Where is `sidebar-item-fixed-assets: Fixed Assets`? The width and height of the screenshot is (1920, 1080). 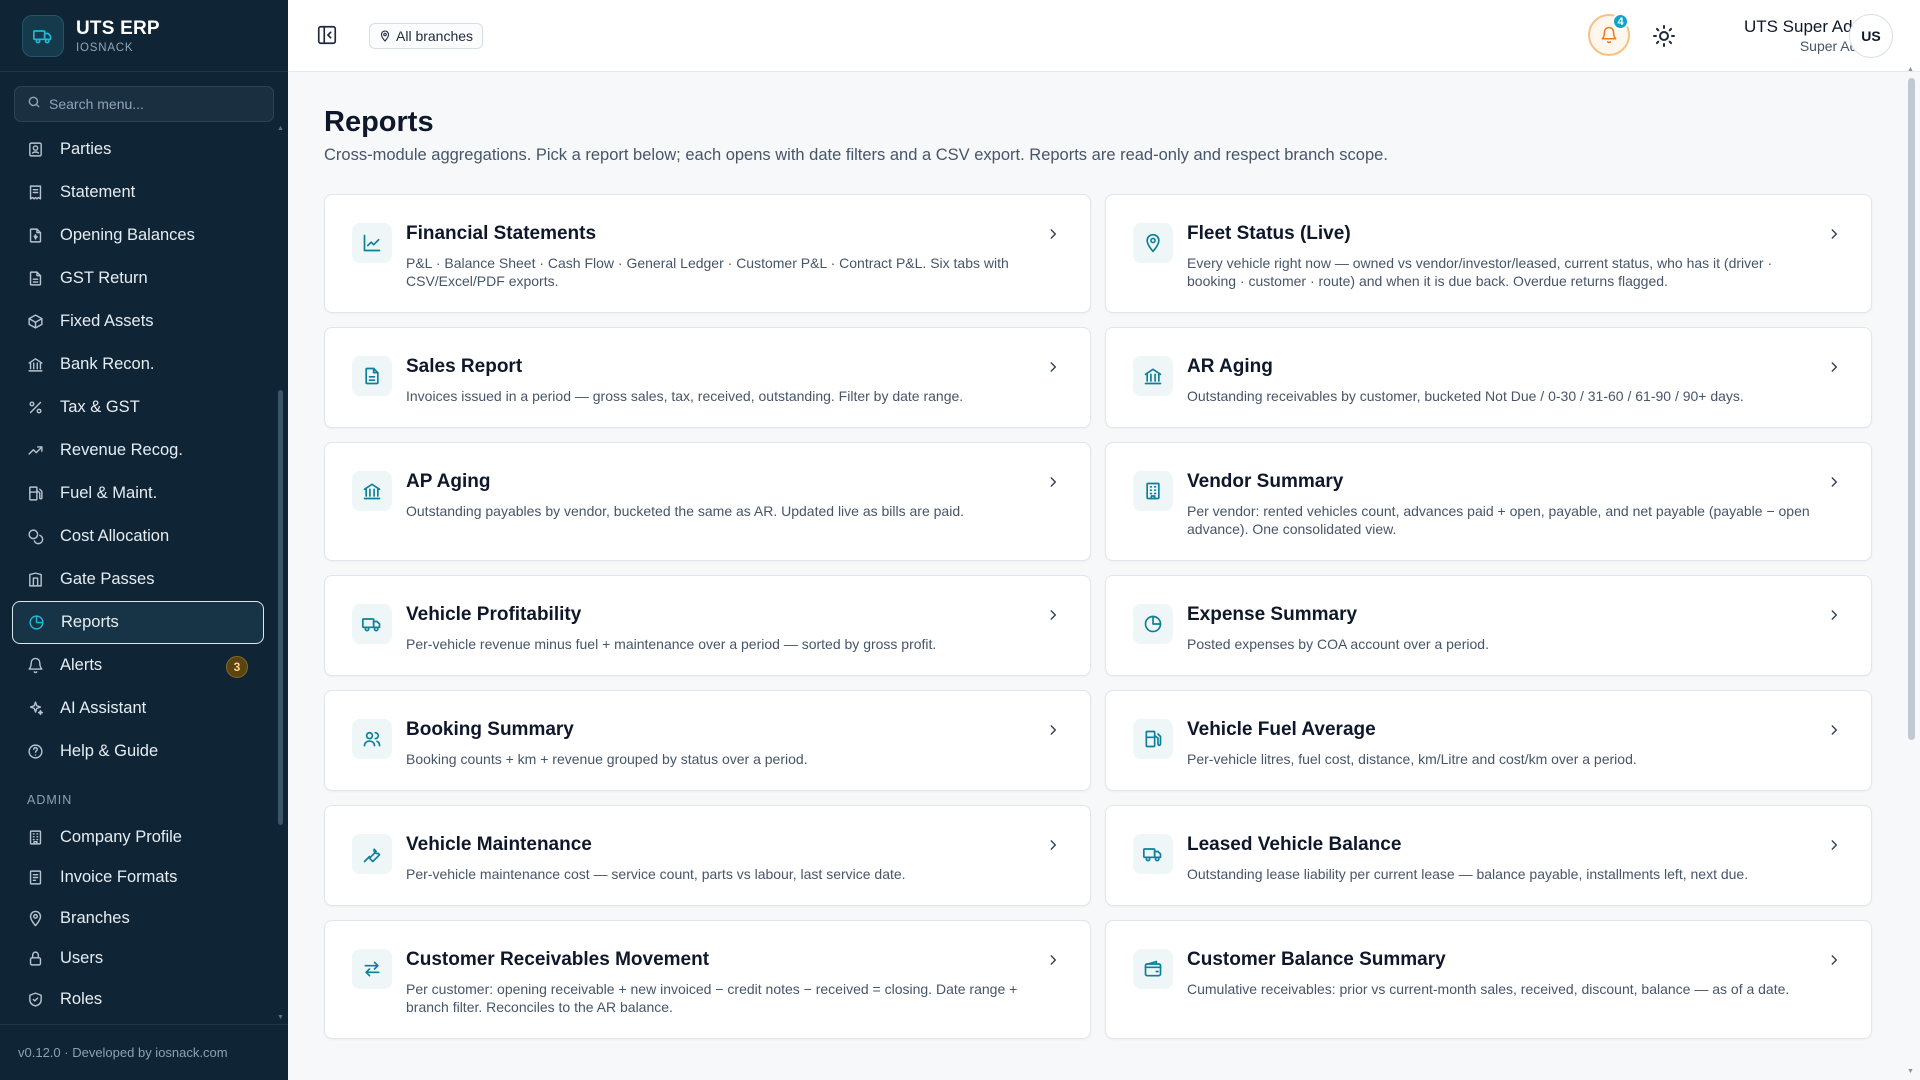 sidebar-item-fixed-assets: Fixed Assets is located at coordinates (138, 321).